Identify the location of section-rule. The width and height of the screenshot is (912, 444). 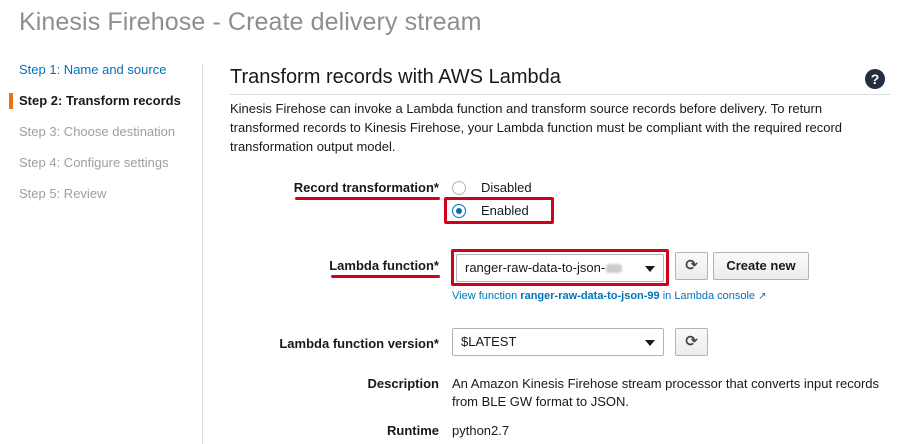
(560, 94).